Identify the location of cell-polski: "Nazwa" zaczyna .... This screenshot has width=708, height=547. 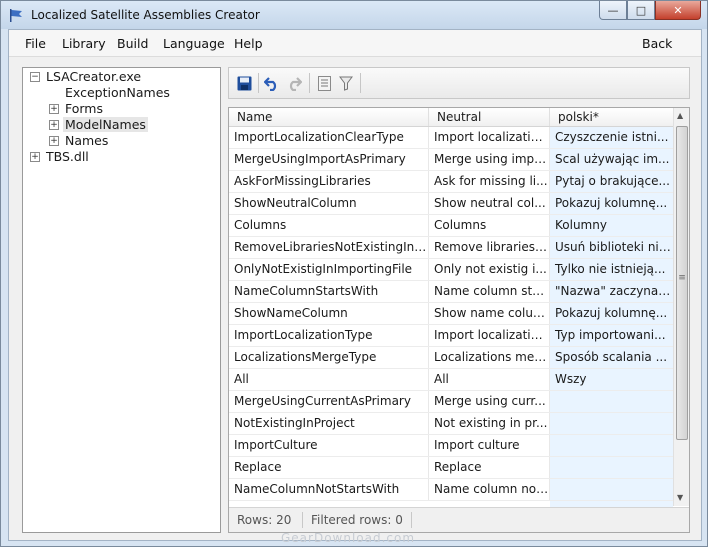
(611, 291).